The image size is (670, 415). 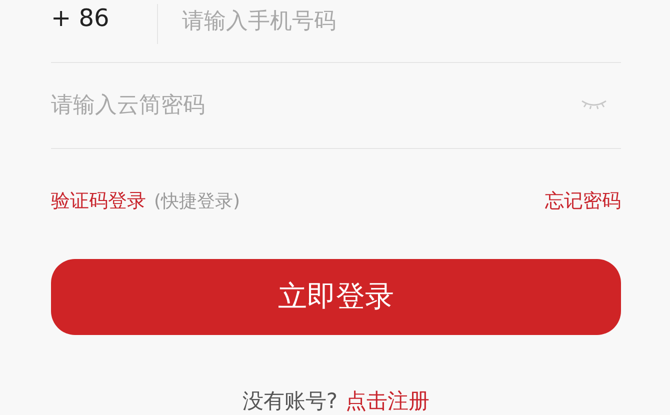 I want to click on country-code: + 86, so click(x=104, y=18).